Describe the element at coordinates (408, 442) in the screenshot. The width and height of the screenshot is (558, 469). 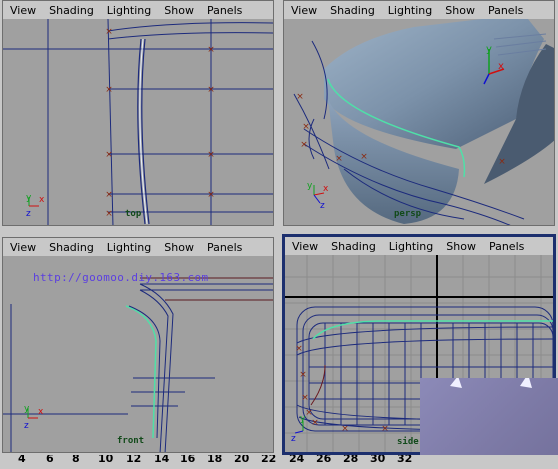
I see `camera-label: side` at that location.